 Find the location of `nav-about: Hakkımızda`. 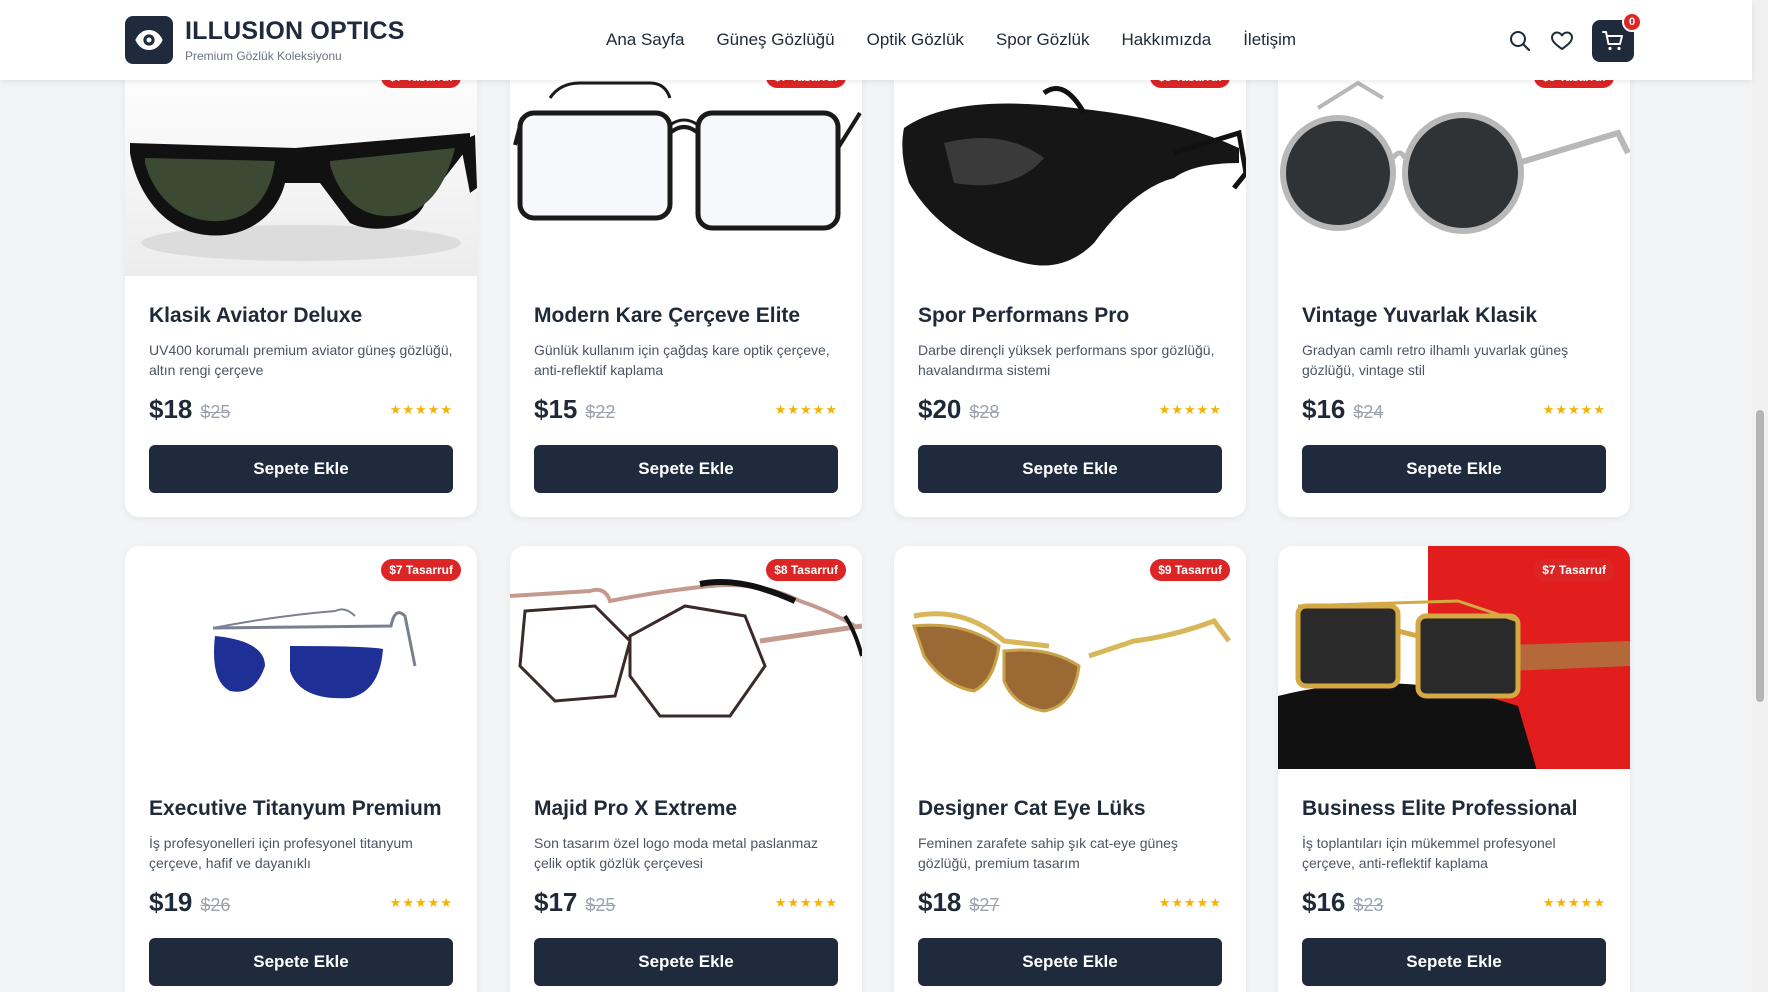

nav-about: Hakkımızda is located at coordinates (1166, 40).